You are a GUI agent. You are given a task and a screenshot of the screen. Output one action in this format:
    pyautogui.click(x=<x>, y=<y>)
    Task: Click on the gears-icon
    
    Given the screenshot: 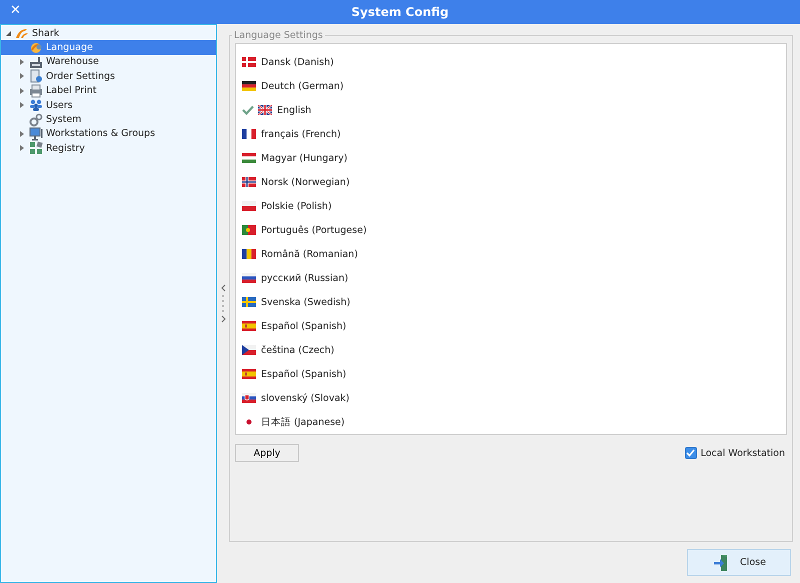 What is the action you would take?
    pyautogui.click(x=36, y=119)
    